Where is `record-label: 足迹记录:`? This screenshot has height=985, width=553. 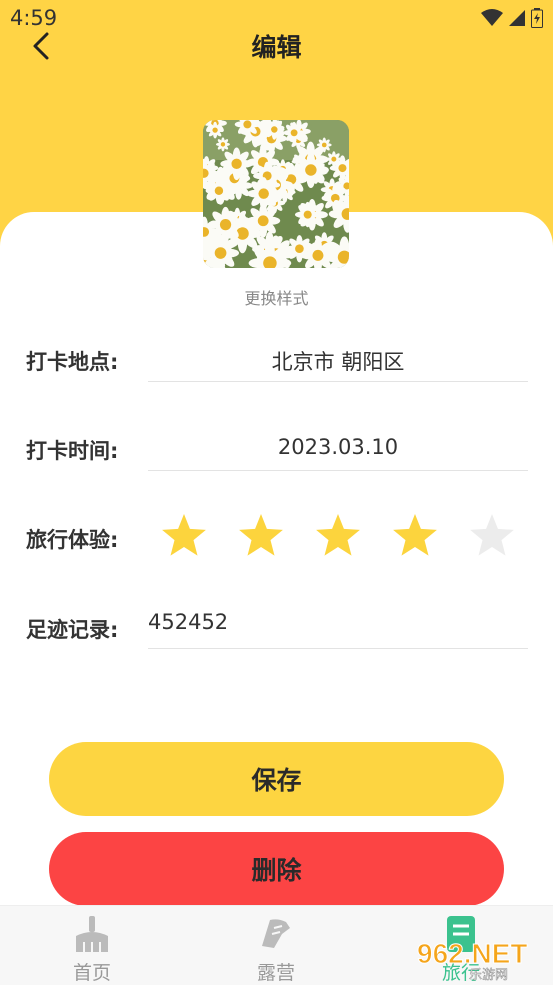
record-label: 足迹记录: is located at coordinates (72, 630).